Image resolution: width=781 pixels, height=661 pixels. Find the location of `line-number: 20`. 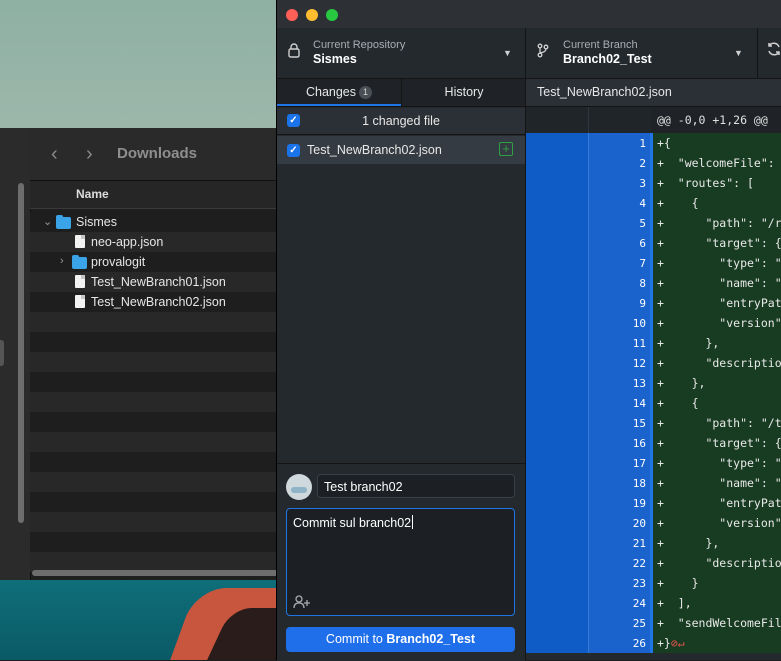

line-number: 20 is located at coordinates (639, 523).